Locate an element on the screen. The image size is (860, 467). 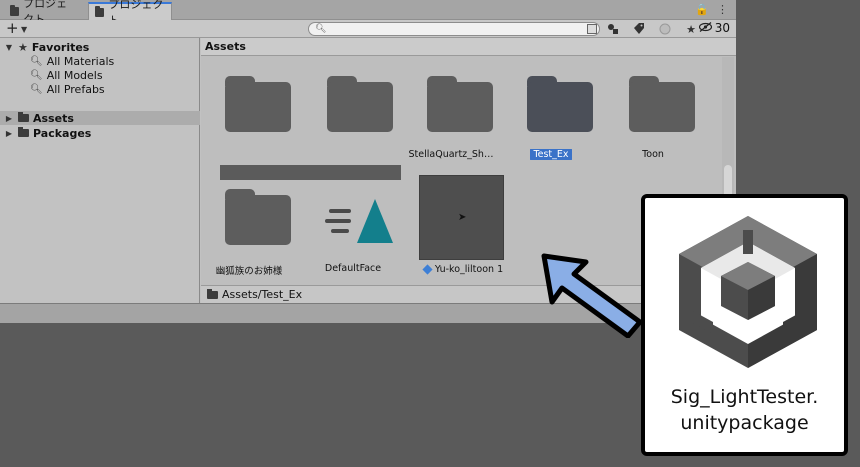
tree-item-label: All Materials is located at coordinates (80, 61).